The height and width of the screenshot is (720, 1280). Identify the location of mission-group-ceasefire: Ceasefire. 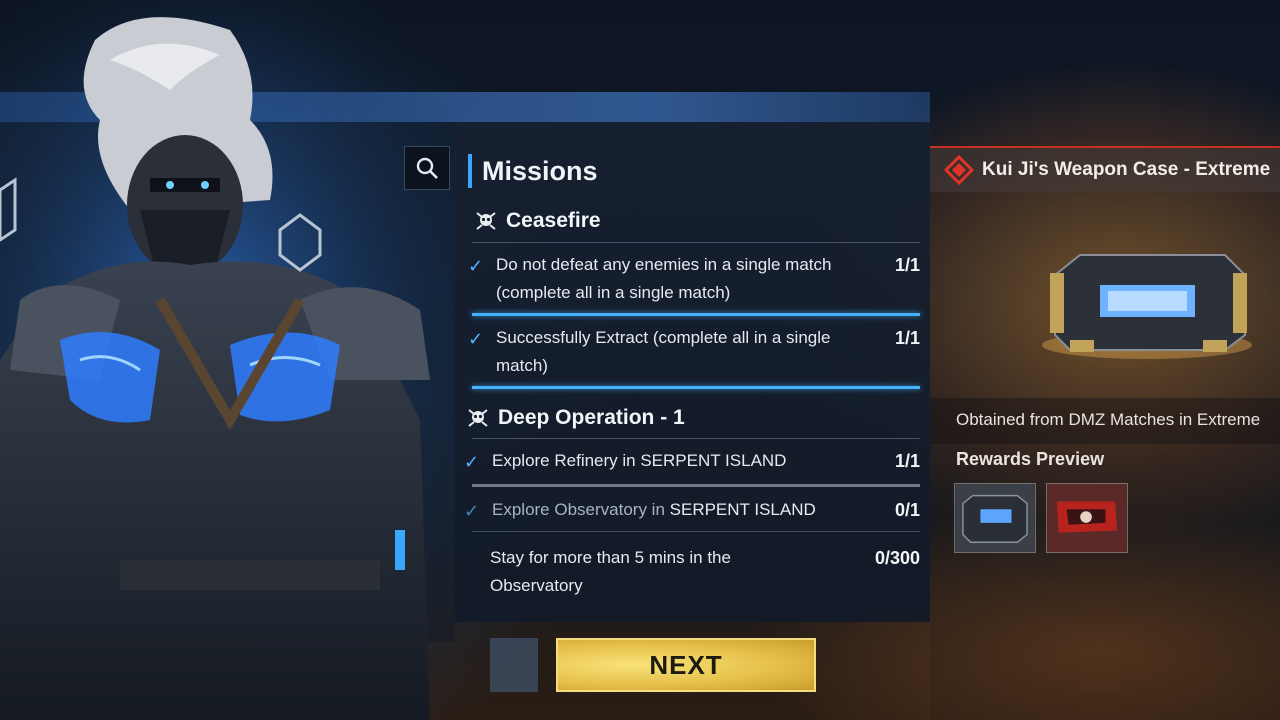
(537, 221).